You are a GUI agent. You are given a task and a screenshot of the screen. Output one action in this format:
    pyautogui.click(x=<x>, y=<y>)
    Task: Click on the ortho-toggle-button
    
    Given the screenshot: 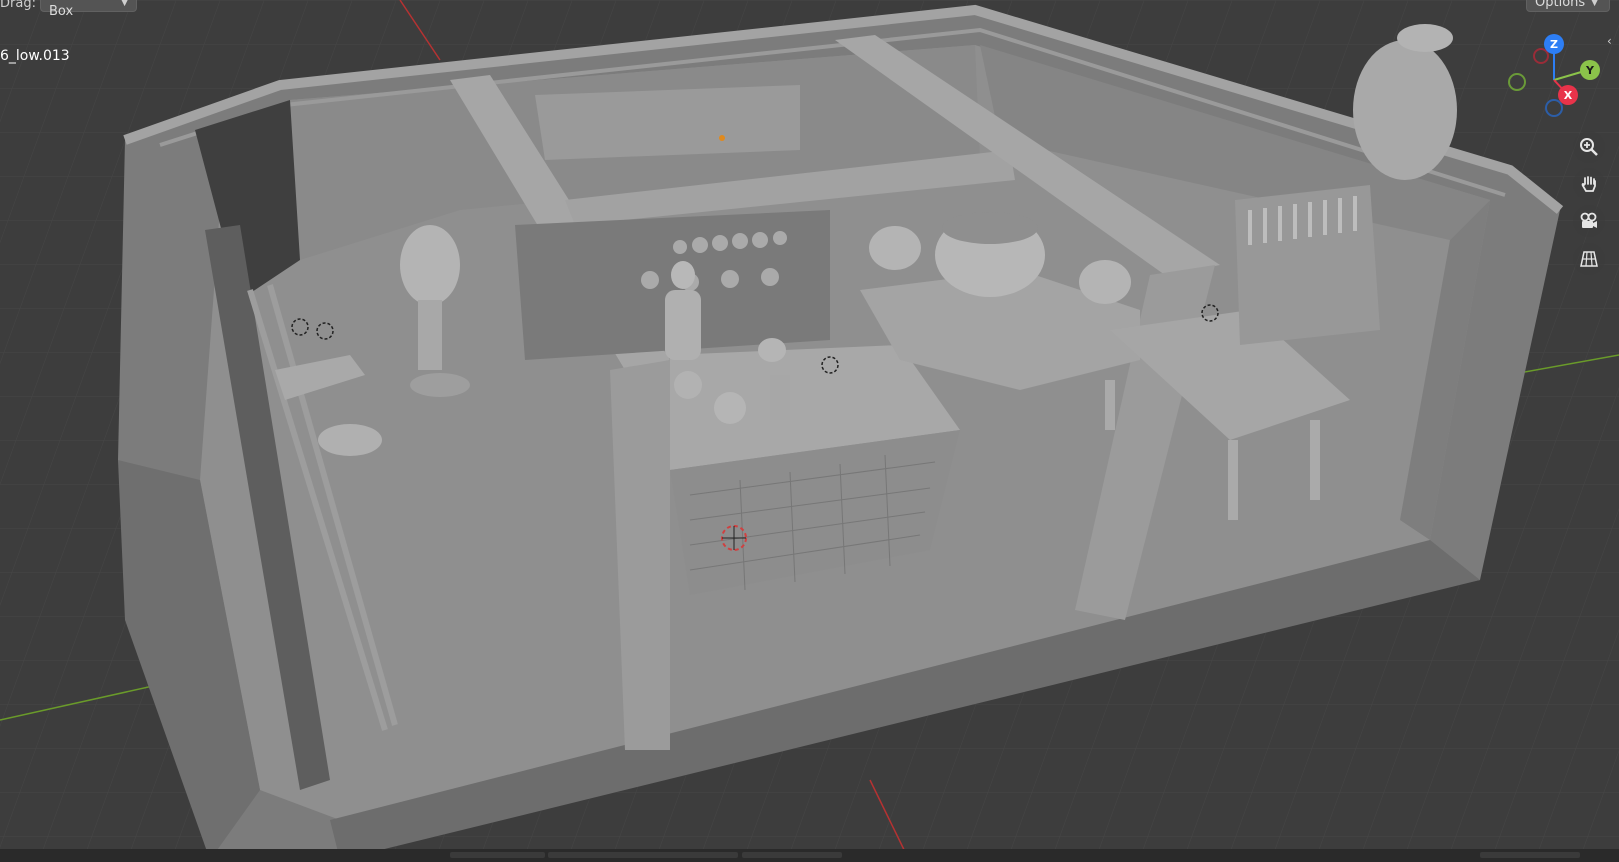 What is the action you would take?
    pyautogui.click(x=1589, y=259)
    